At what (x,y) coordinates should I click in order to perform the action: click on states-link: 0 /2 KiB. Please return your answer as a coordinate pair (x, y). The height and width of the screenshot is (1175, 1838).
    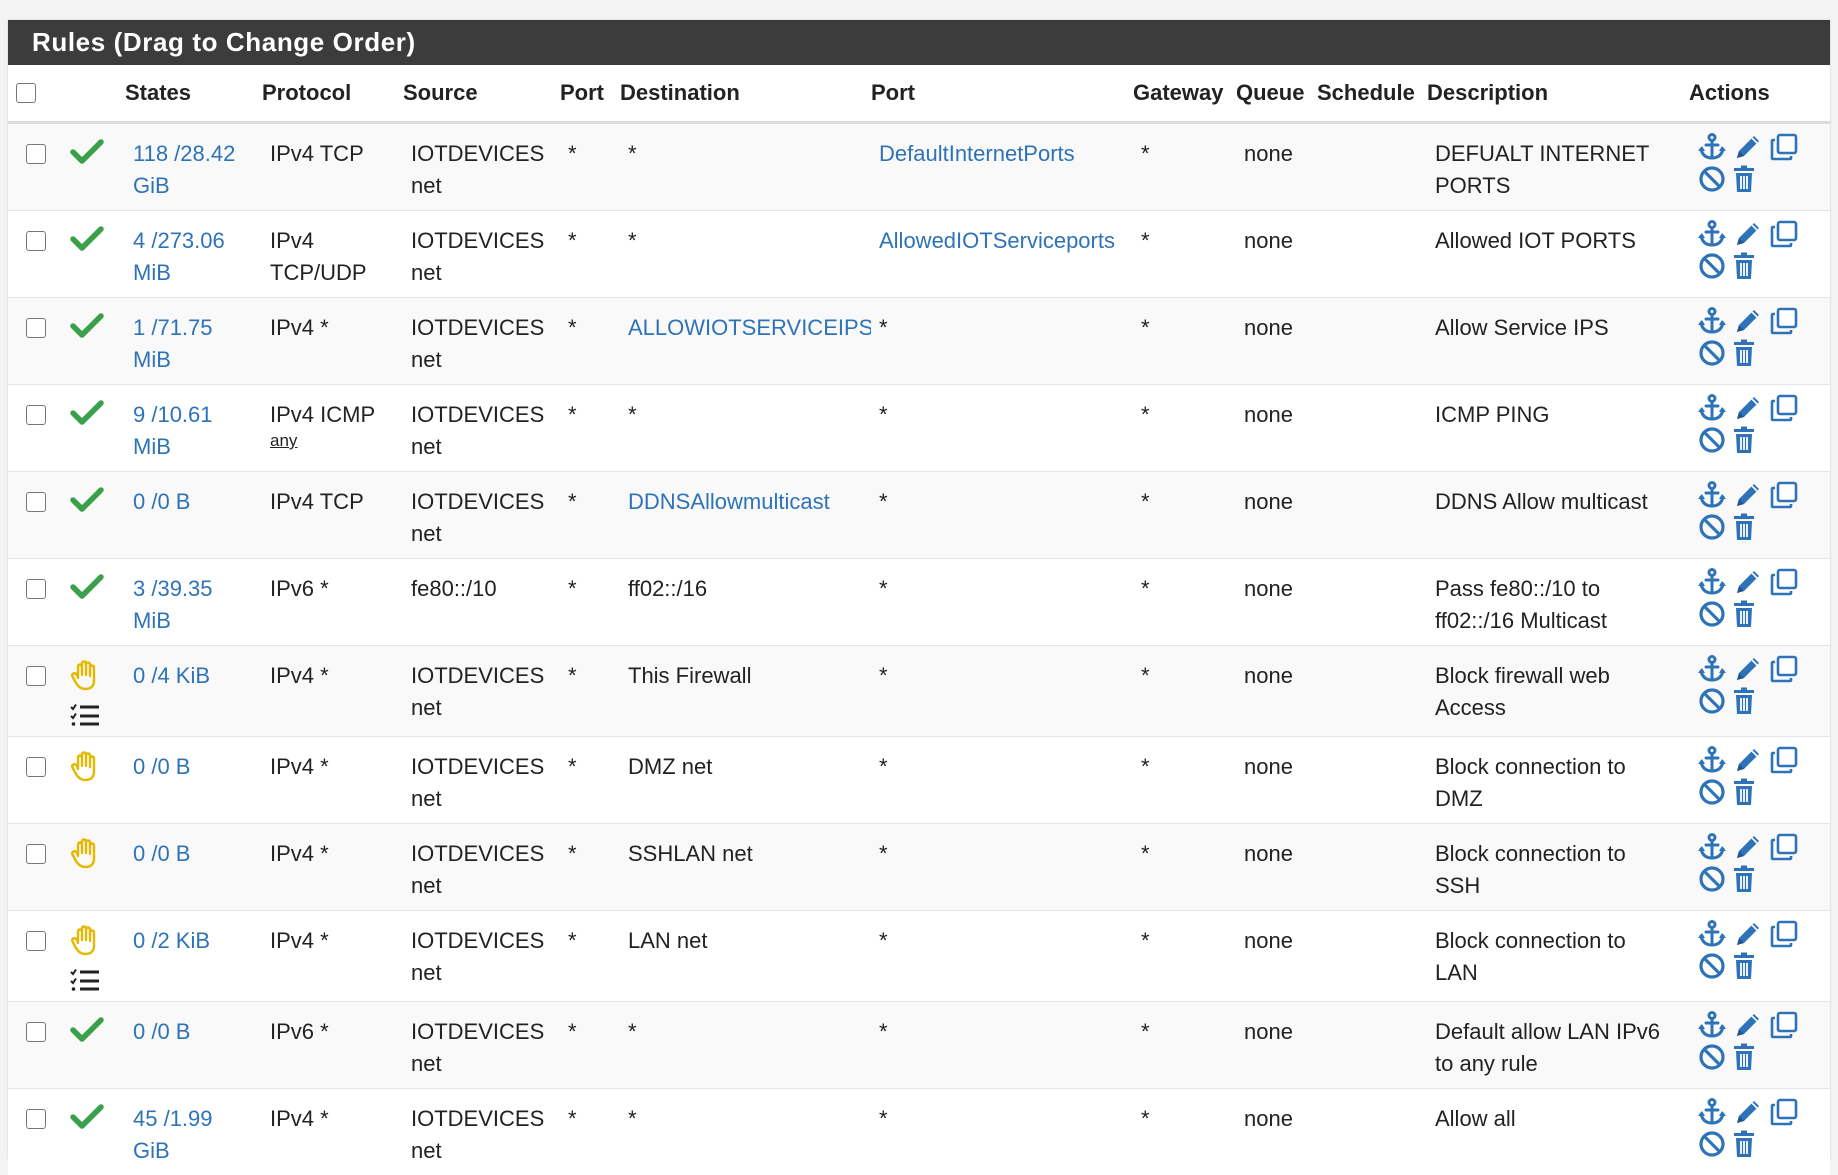
    Looking at the image, I should click on (197, 941).